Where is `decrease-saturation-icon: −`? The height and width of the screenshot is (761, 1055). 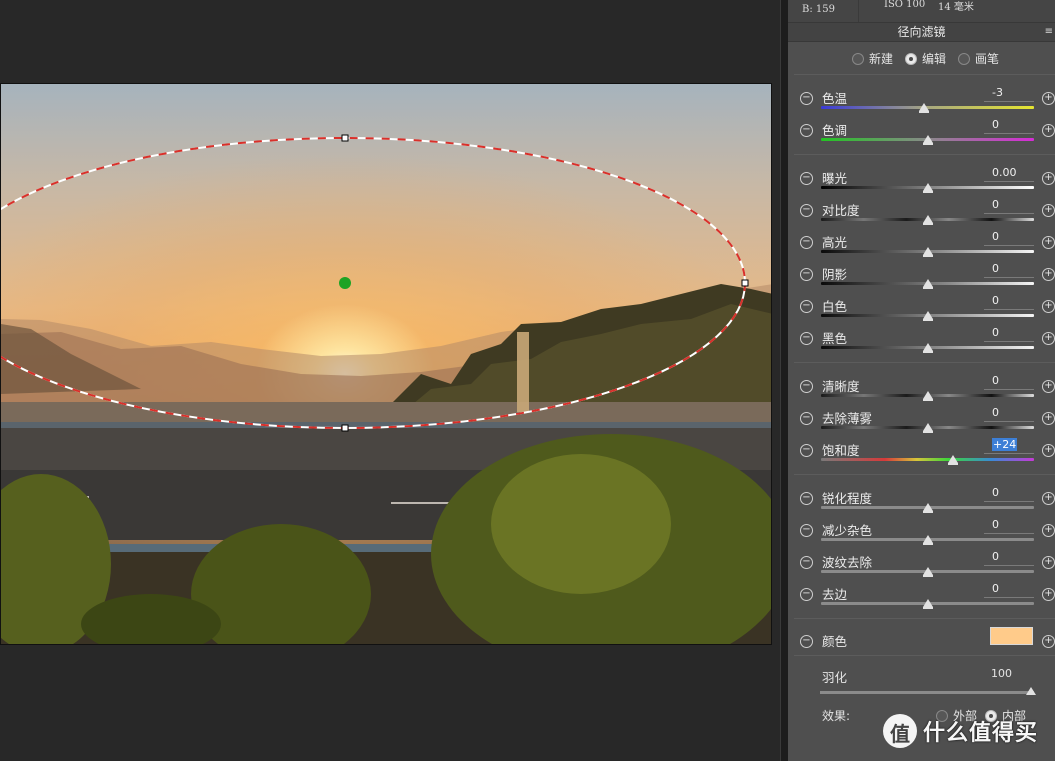
decrease-saturation-icon: − is located at coordinates (806, 450).